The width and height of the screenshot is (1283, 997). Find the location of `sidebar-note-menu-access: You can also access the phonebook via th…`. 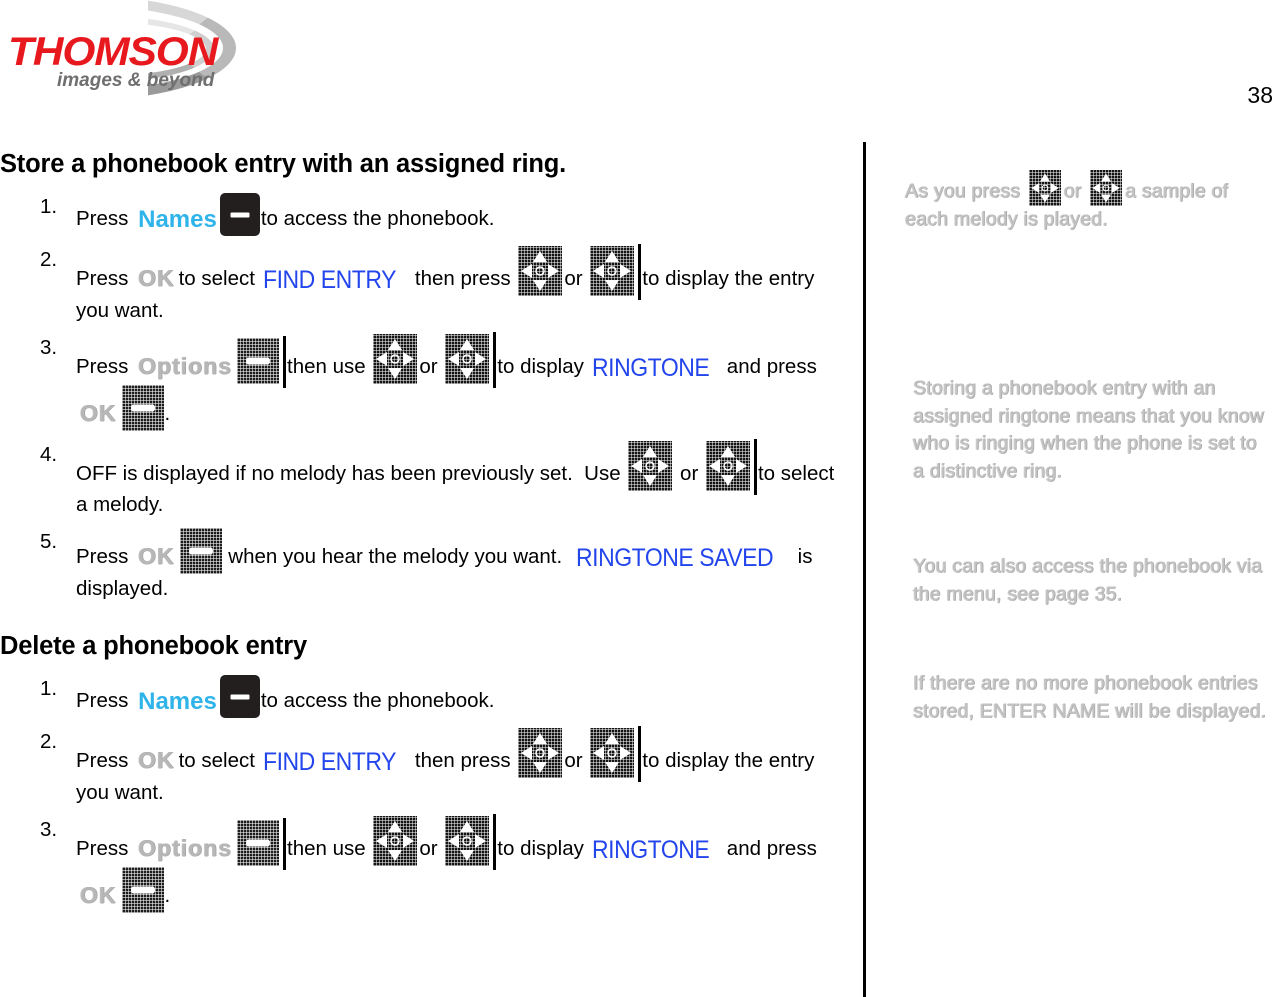

sidebar-note-menu-access: You can also access the phonebook via th… is located at coordinates (1098, 580).